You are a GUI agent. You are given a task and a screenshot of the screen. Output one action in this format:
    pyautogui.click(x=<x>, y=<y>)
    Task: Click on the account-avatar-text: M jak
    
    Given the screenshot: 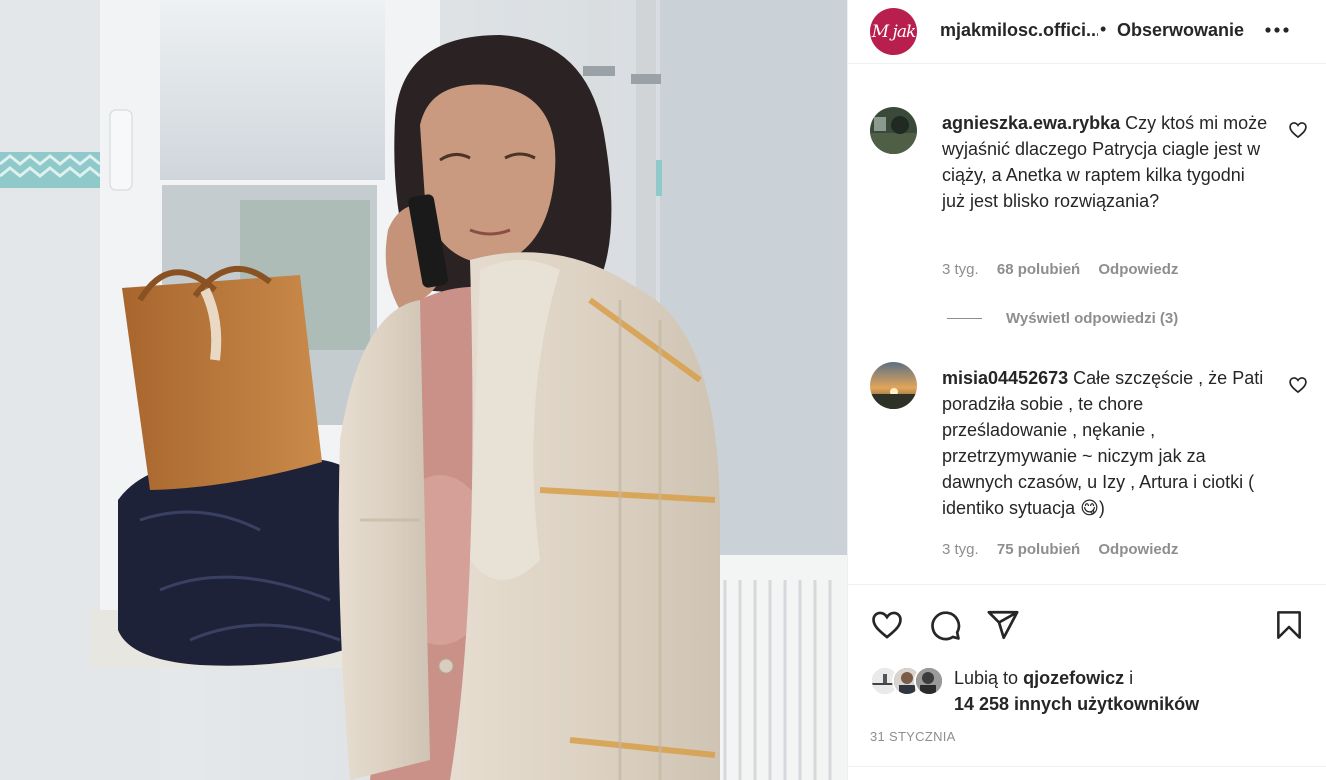 What is the action you would take?
    pyautogui.click(x=894, y=31)
    